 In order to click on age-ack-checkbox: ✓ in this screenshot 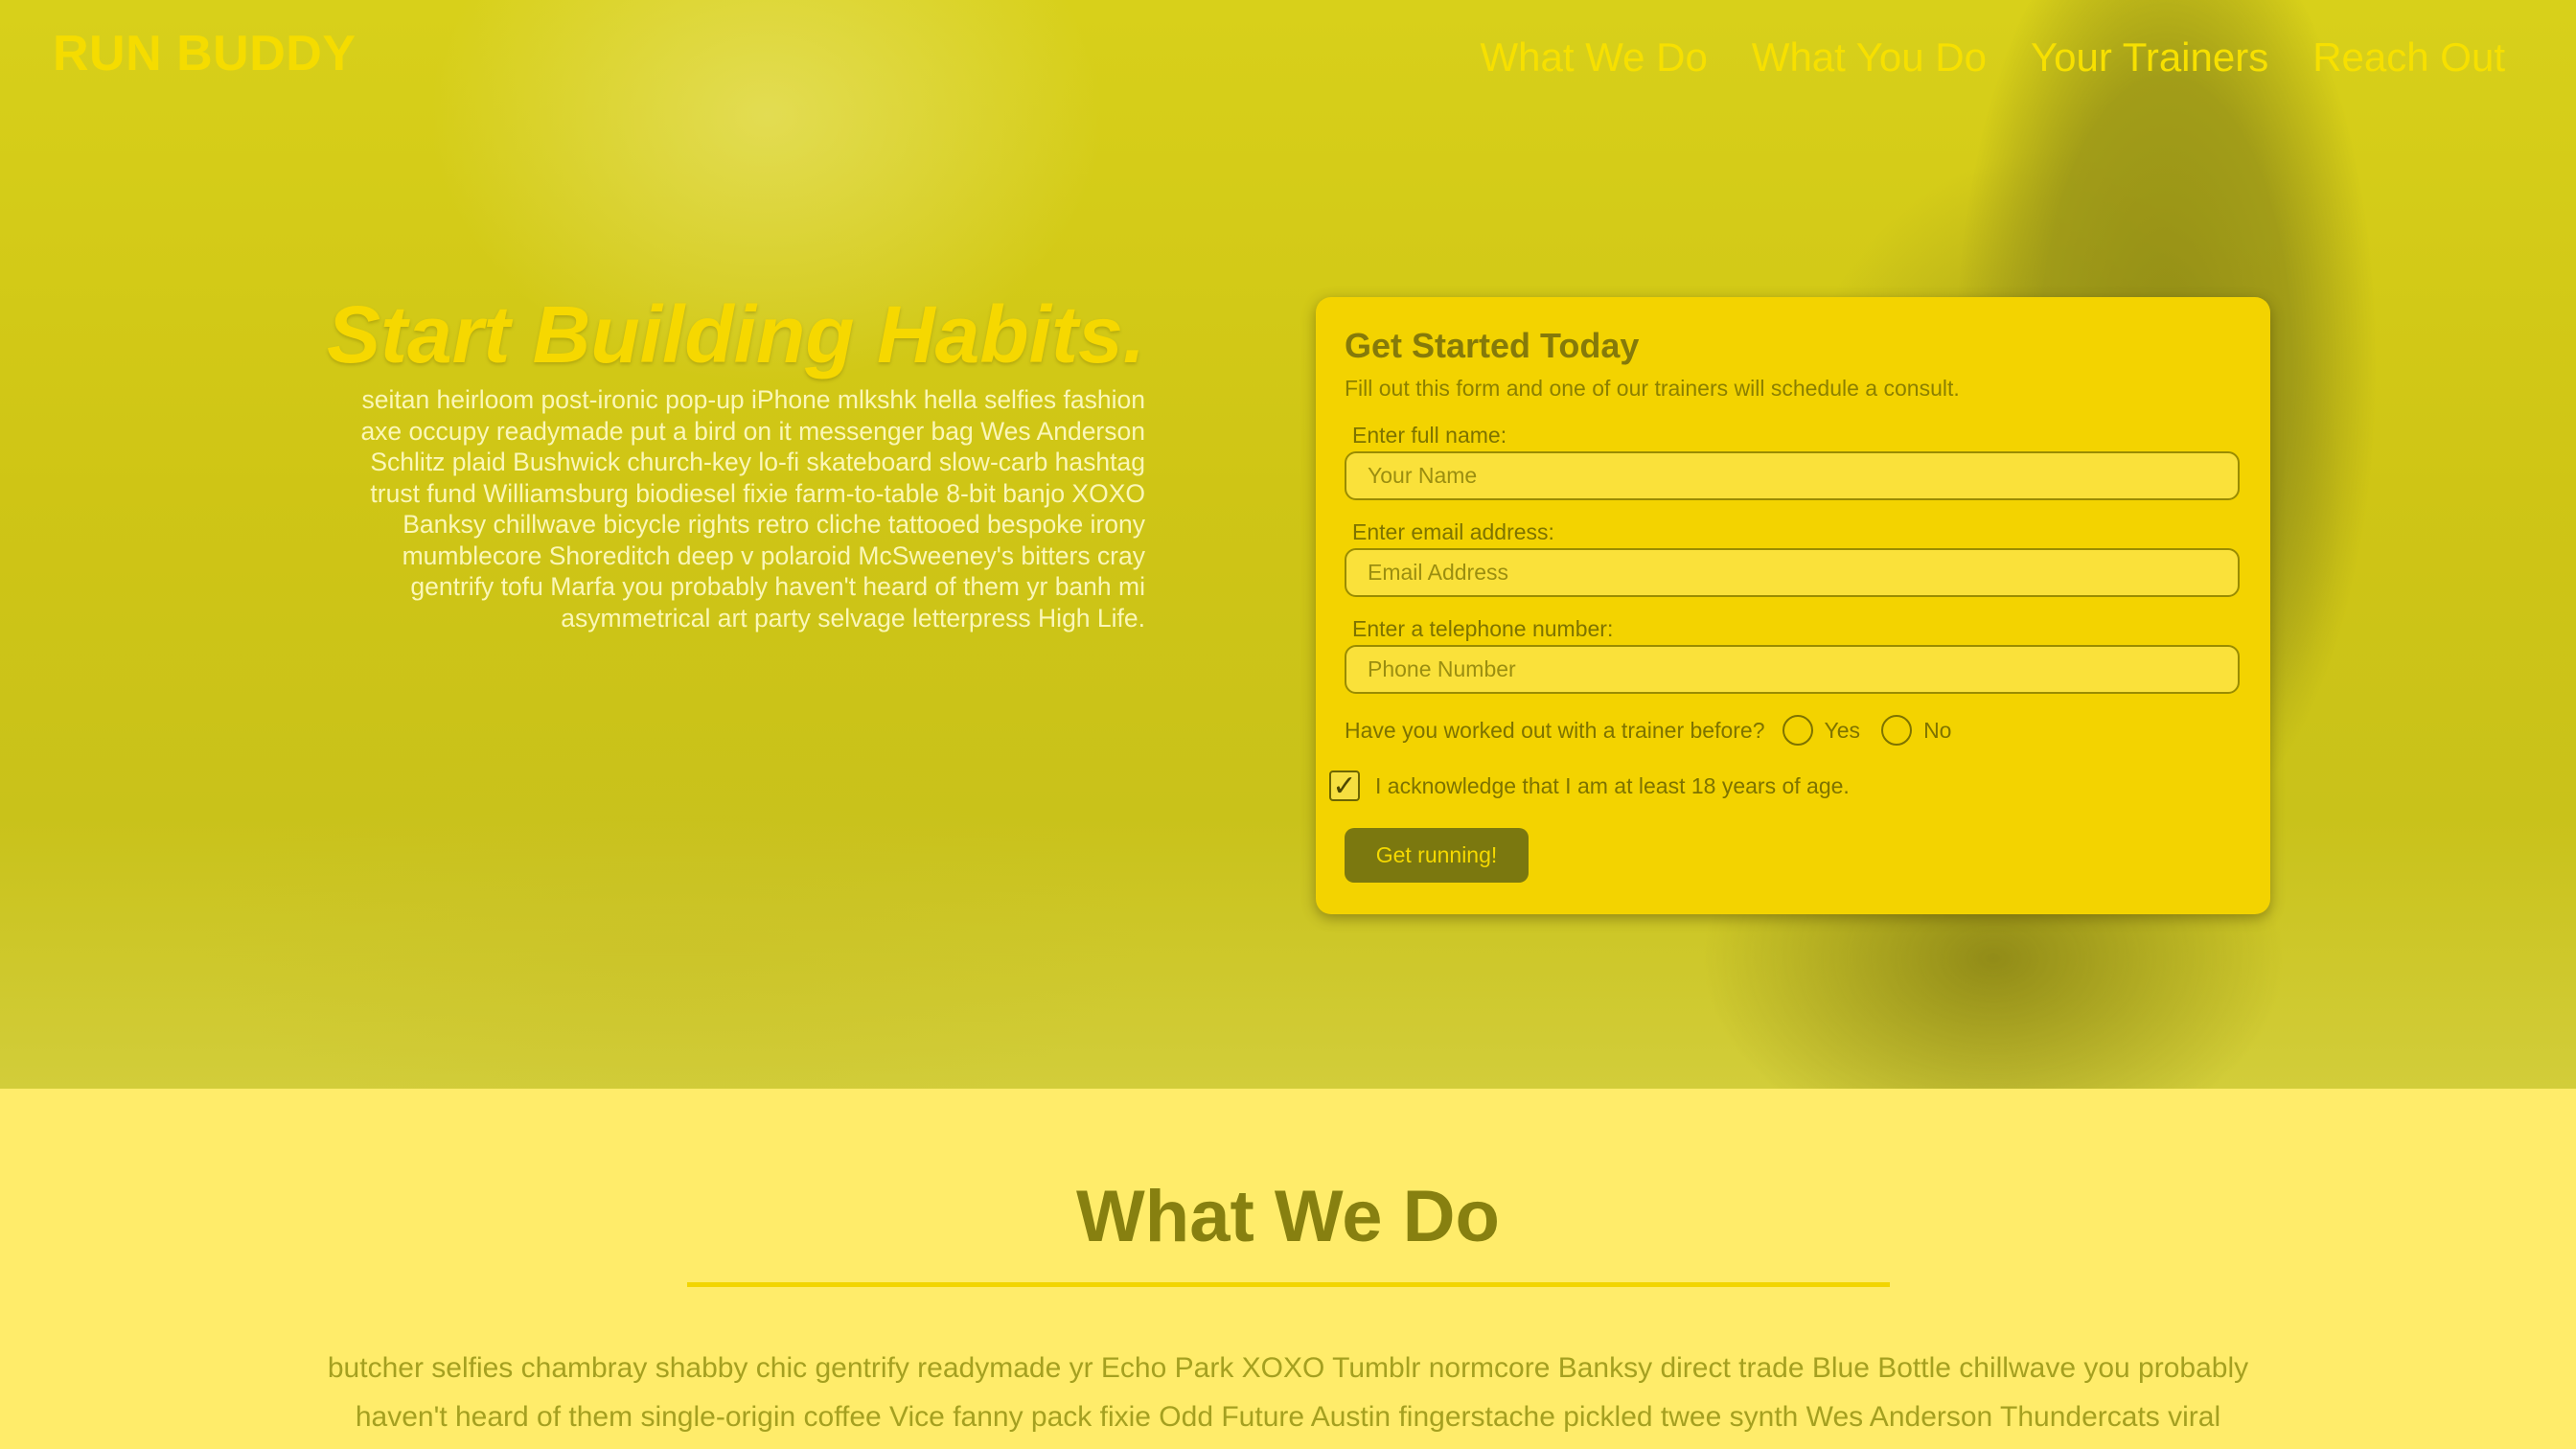, I will do `click(1344, 786)`.